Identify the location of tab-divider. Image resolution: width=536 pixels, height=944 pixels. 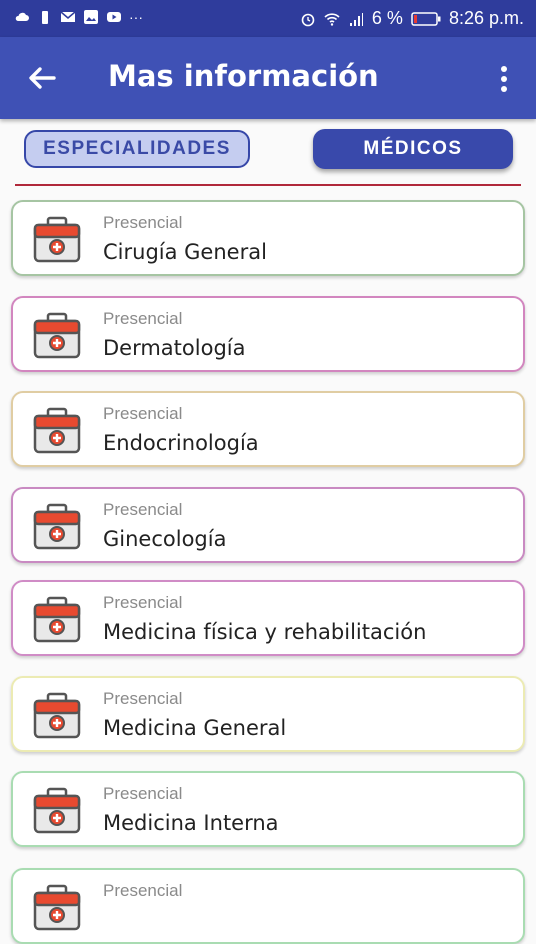
(268, 185).